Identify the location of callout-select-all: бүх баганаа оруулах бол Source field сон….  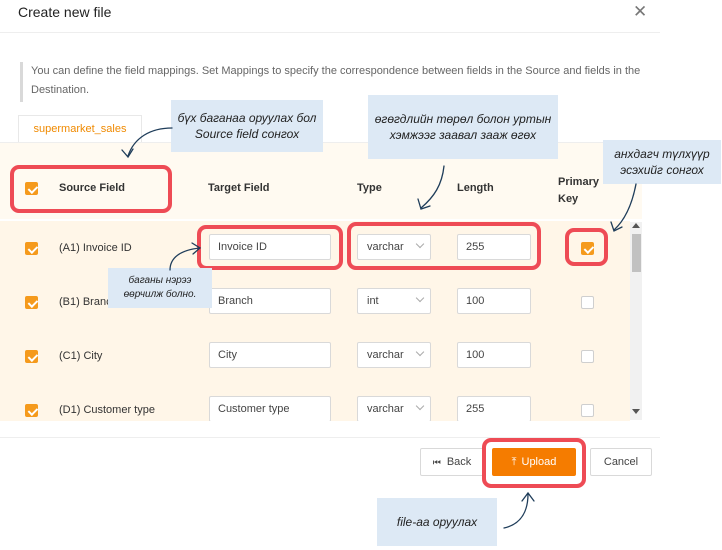
(247, 126).